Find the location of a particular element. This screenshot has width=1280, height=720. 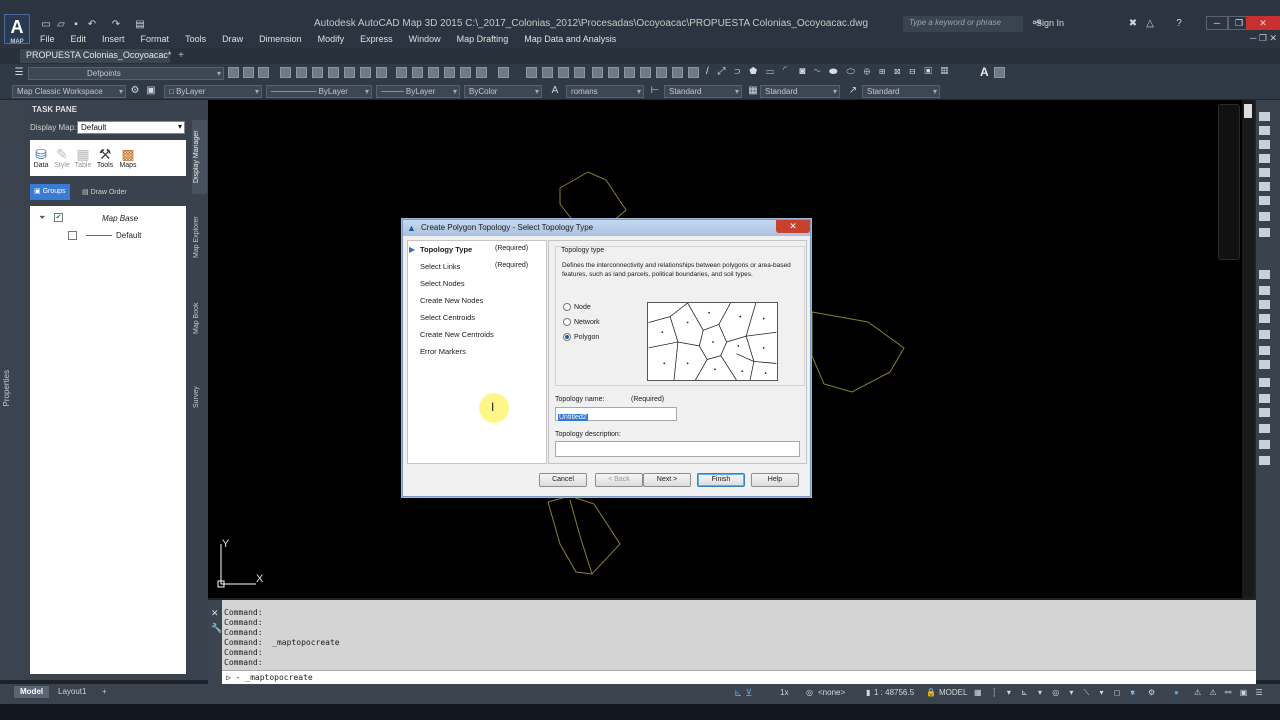

default-layer-checkbox is located at coordinates (72, 235).